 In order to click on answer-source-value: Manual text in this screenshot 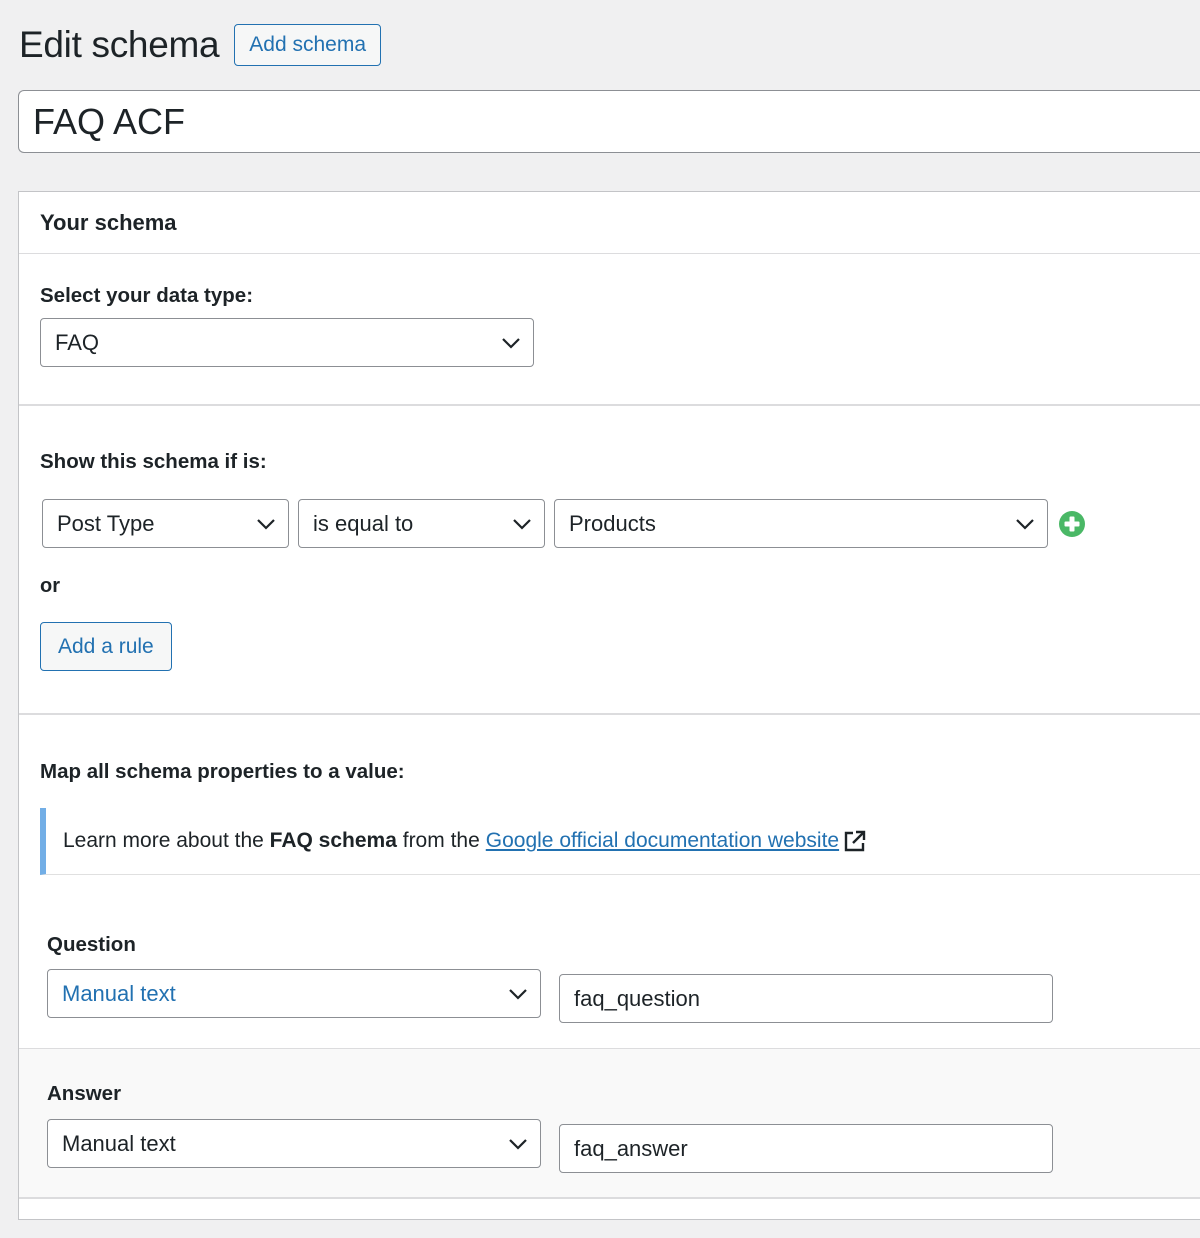, I will do `click(119, 1143)`.